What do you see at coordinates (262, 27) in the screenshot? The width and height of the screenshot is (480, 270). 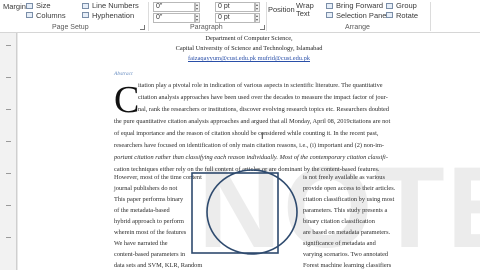 I see `paragraph-launcher-icon` at bounding box center [262, 27].